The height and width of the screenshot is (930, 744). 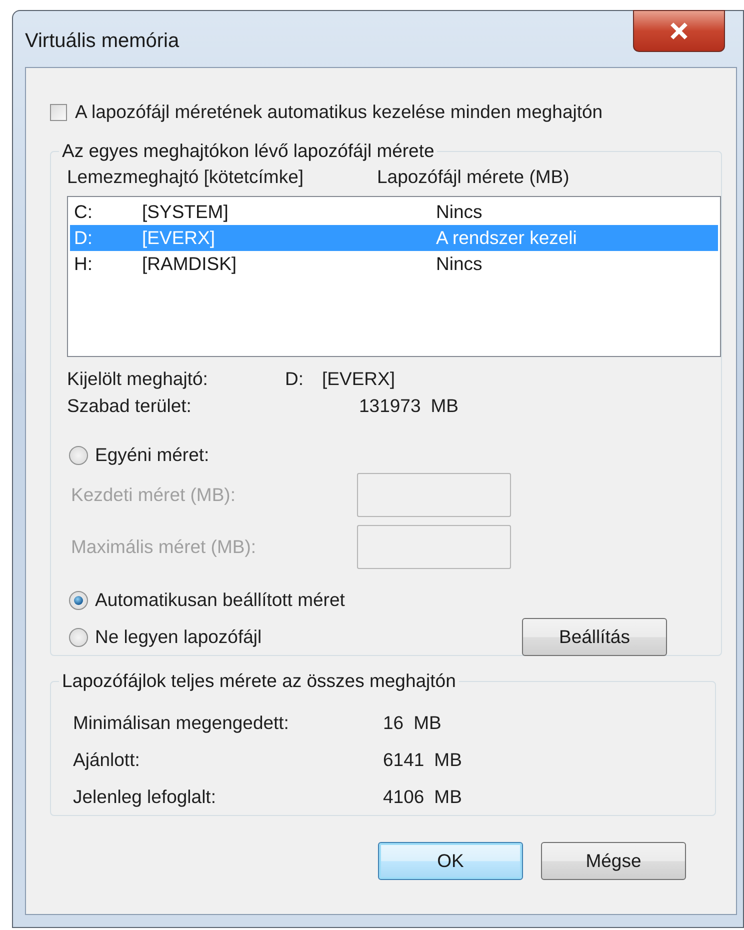 I want to click on drive-row: H: [RAMDISK] Nincs, so click(x=394, y=264).